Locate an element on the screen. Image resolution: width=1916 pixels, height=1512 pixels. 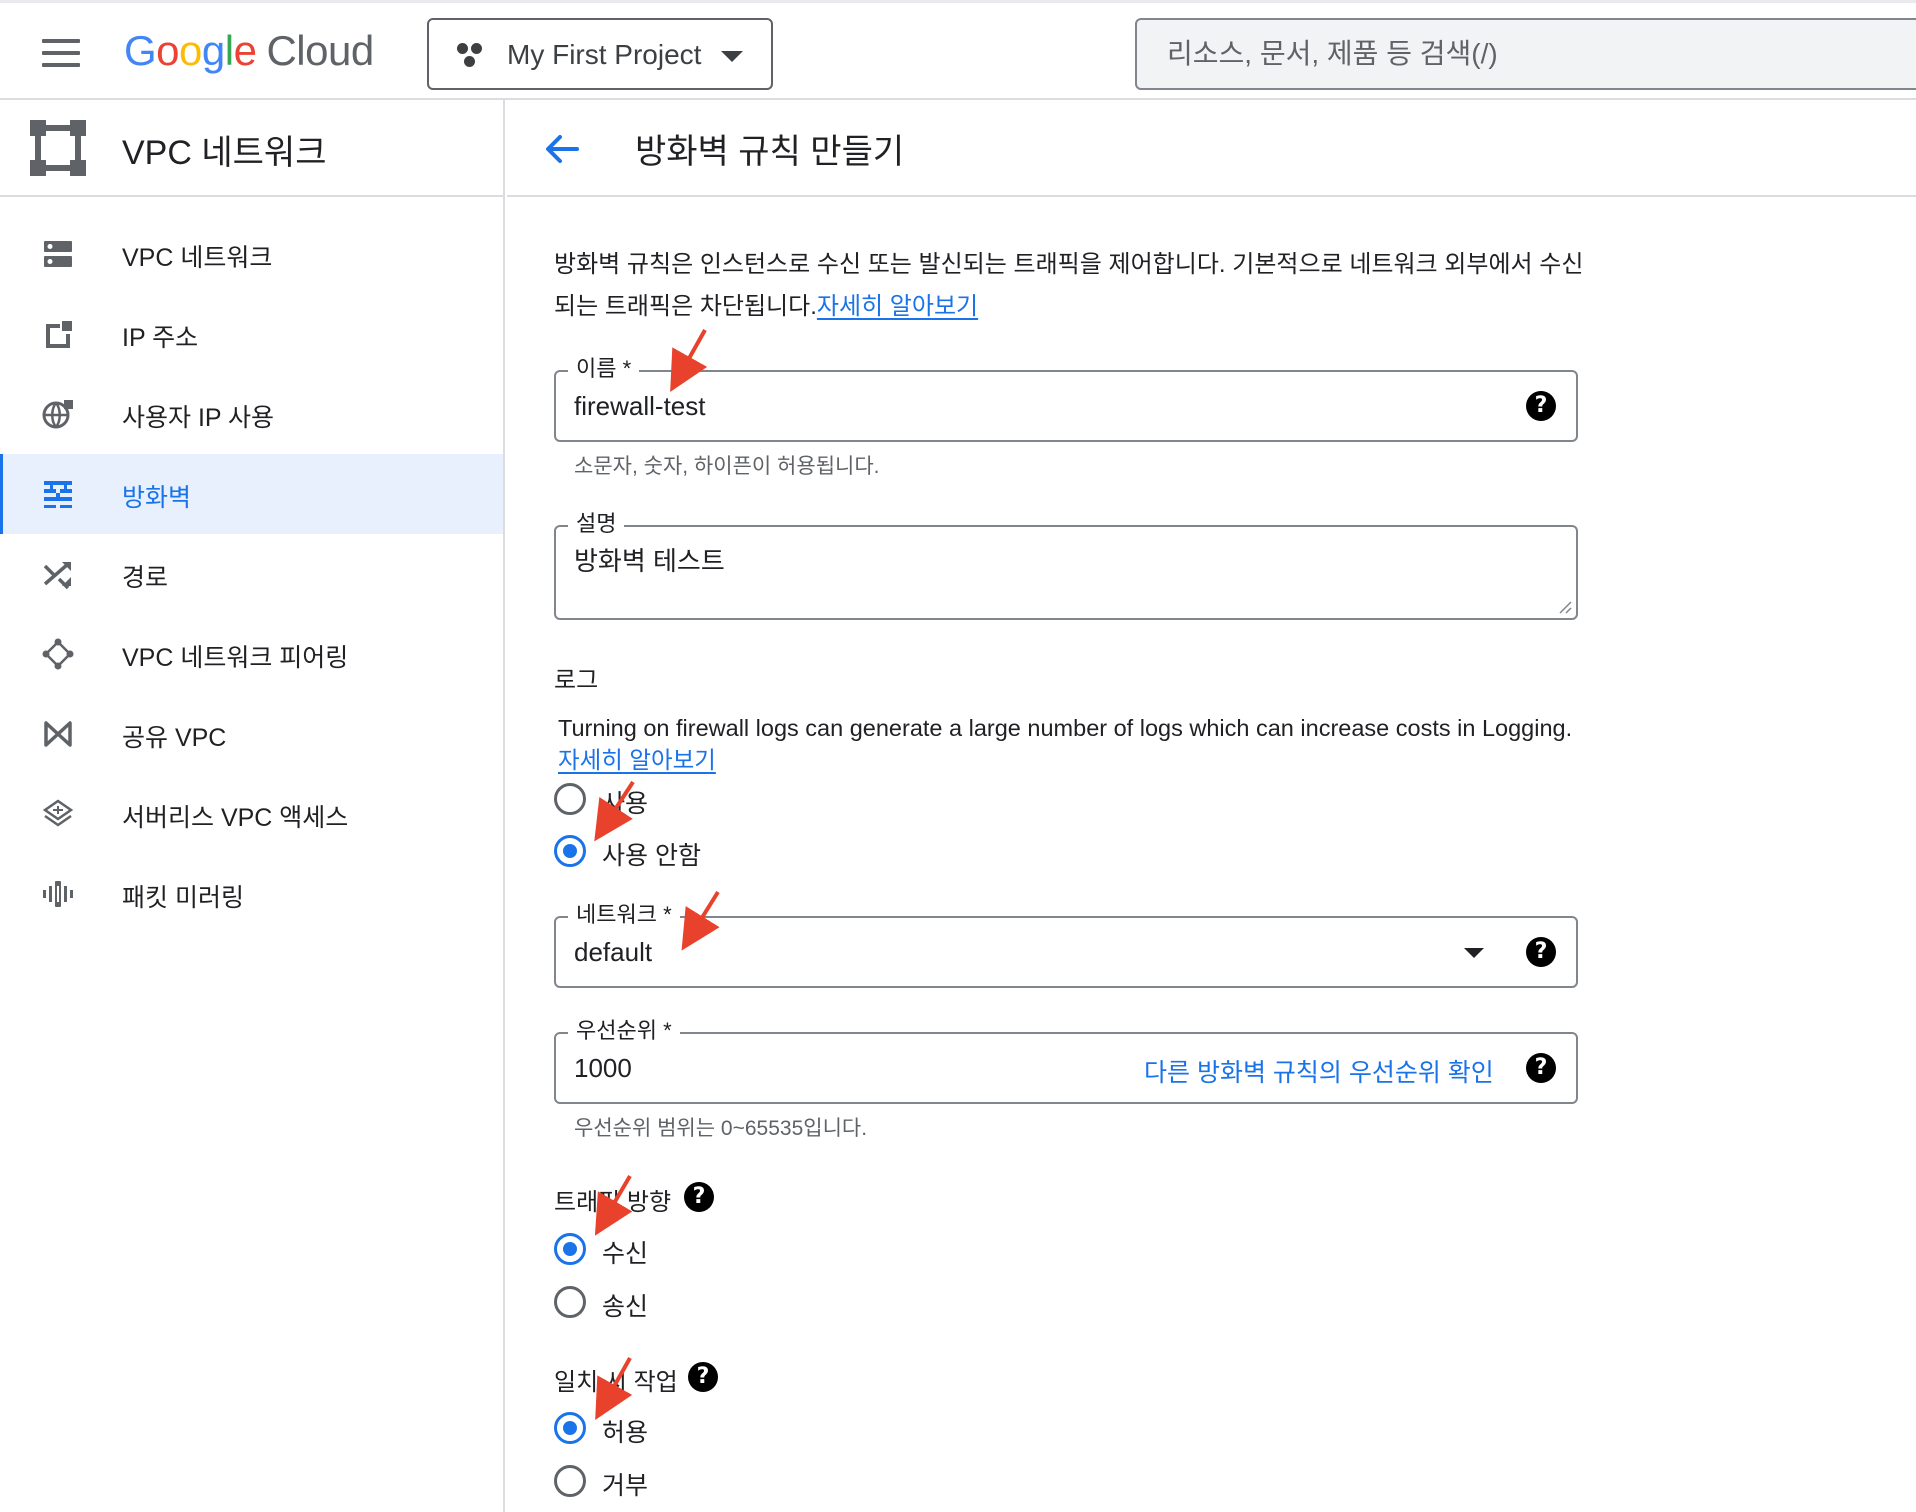
annotation-arrow-direction is located at coordinates (613, 1205).